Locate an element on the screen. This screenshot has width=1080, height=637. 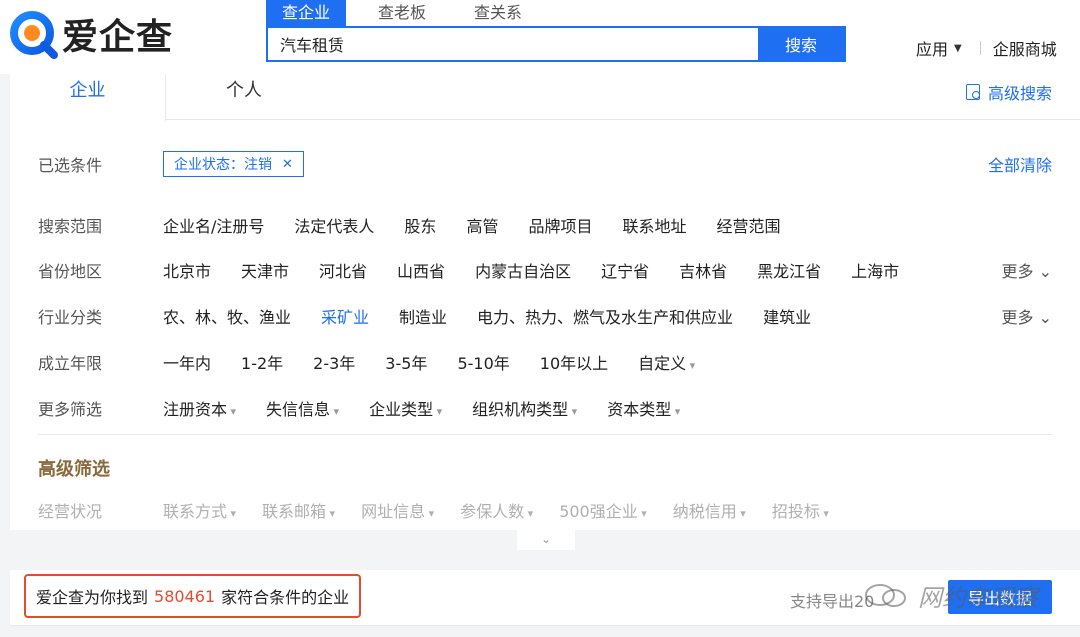
filter-dropdown: 纳税信用 is located at coordinates (709, 510).